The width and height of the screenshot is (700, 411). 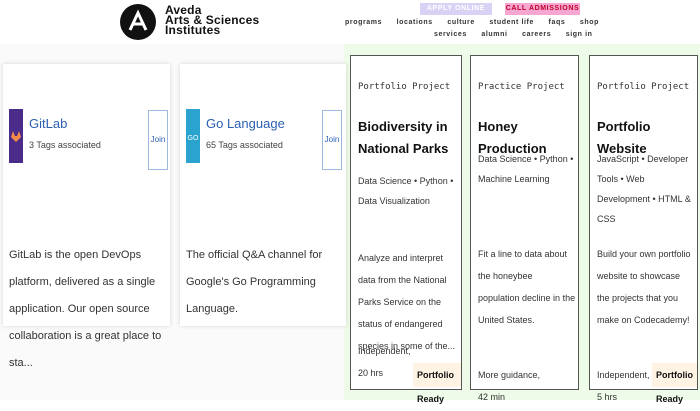 What do you see at coordinates (65, 145) in the screenshot?
I see `community-tag-count: 3 Tags associated` at bounding box center [65, 145].